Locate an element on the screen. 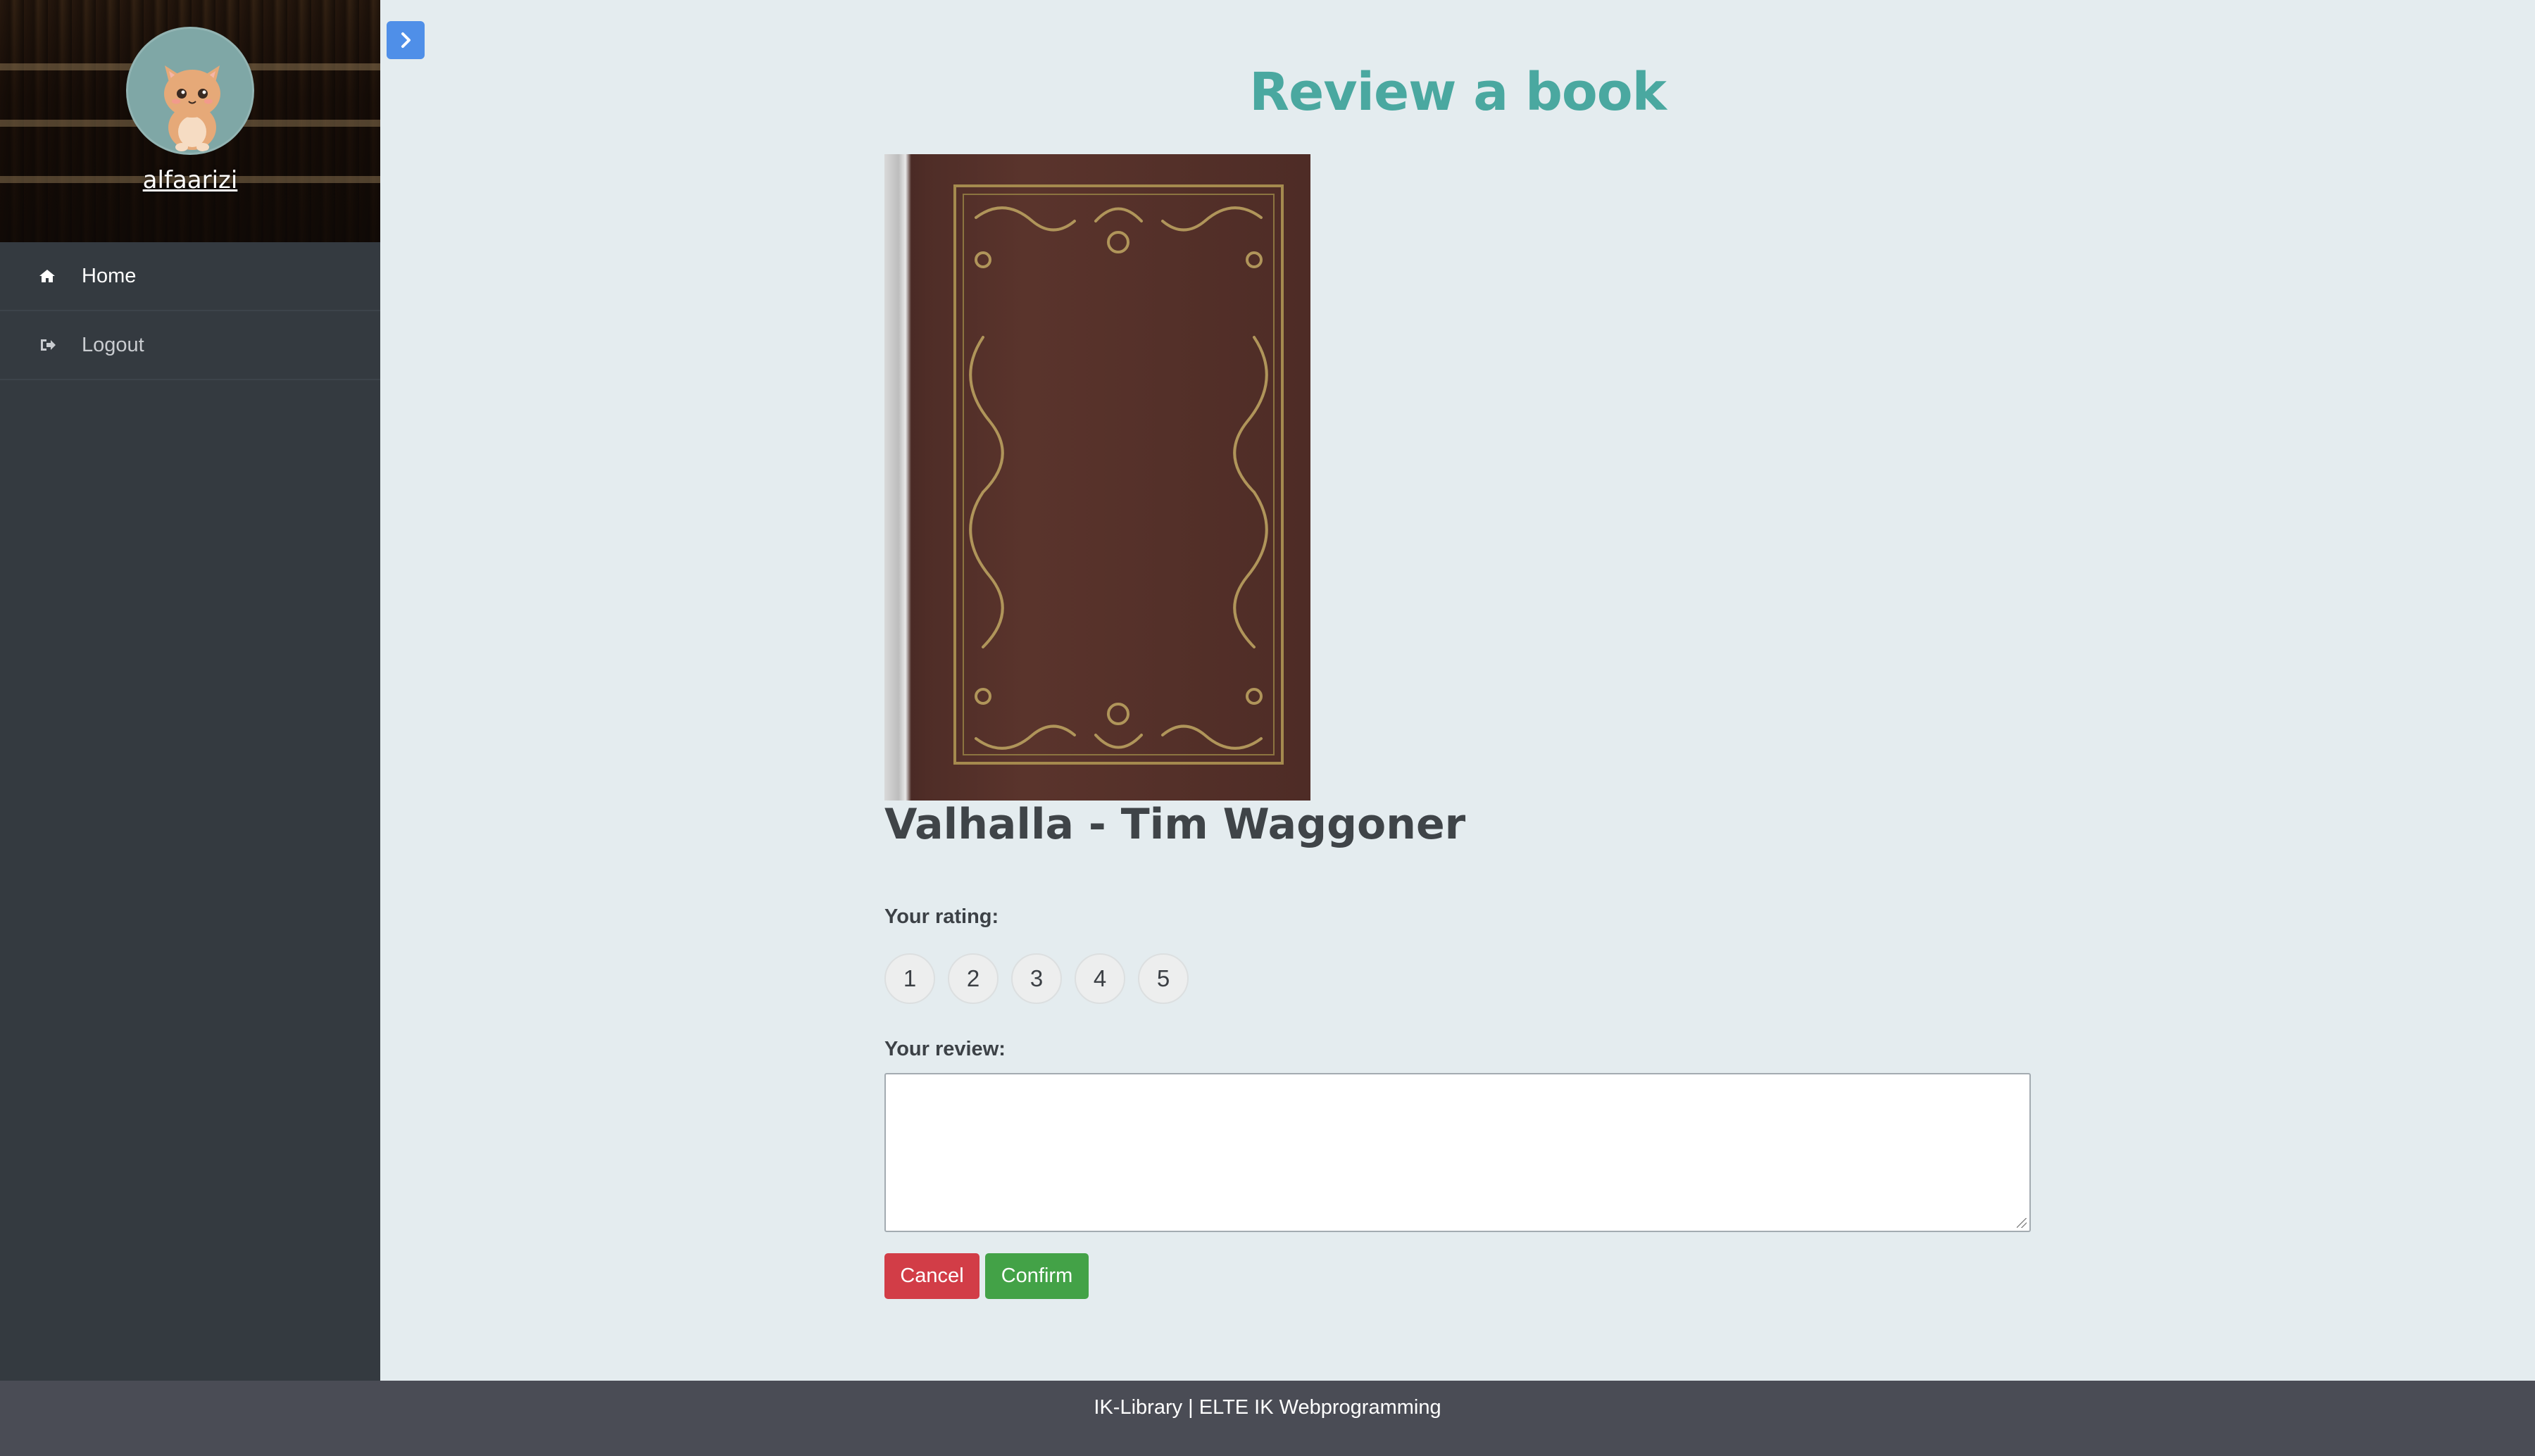 Image resolution: width=2535 pixels, height=1456 pixels. footer: IK-Library | ELTE IK Webprogramming is located at coordinates (1267, 1418).